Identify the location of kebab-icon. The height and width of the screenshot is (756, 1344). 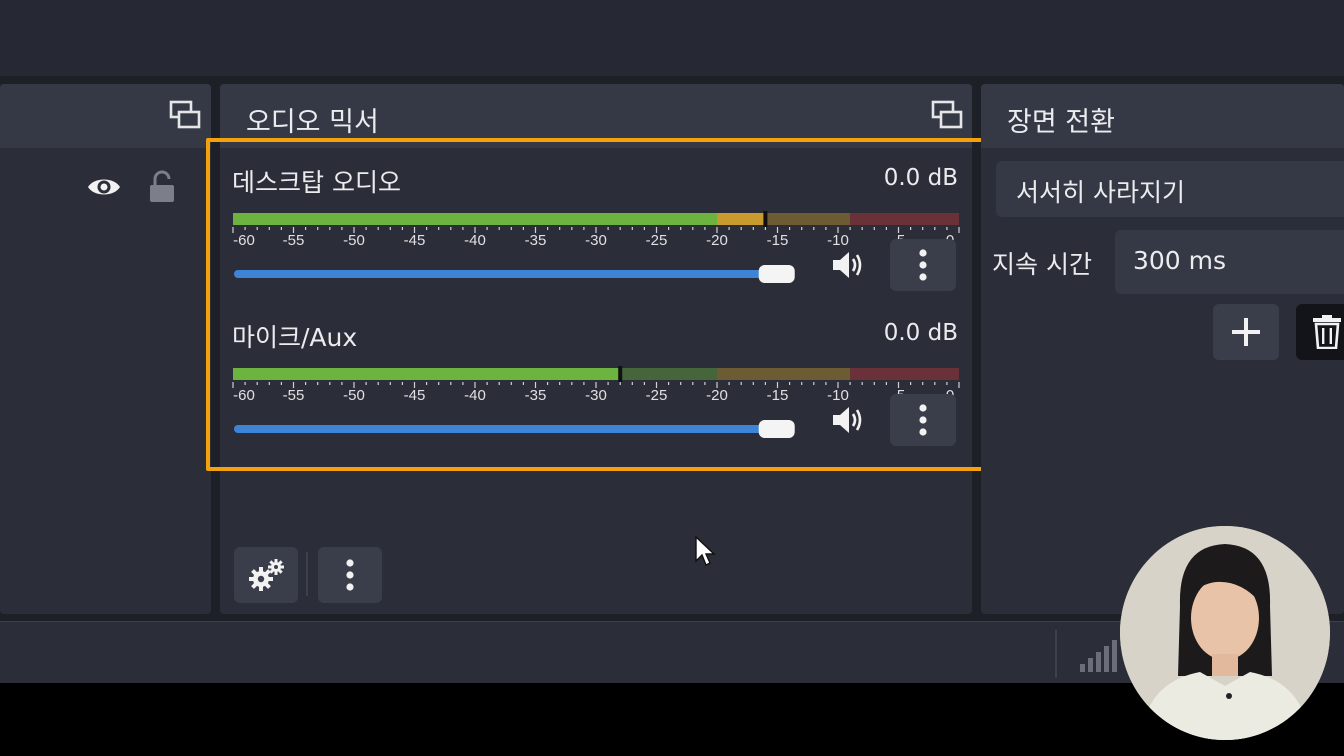
(350, 575).